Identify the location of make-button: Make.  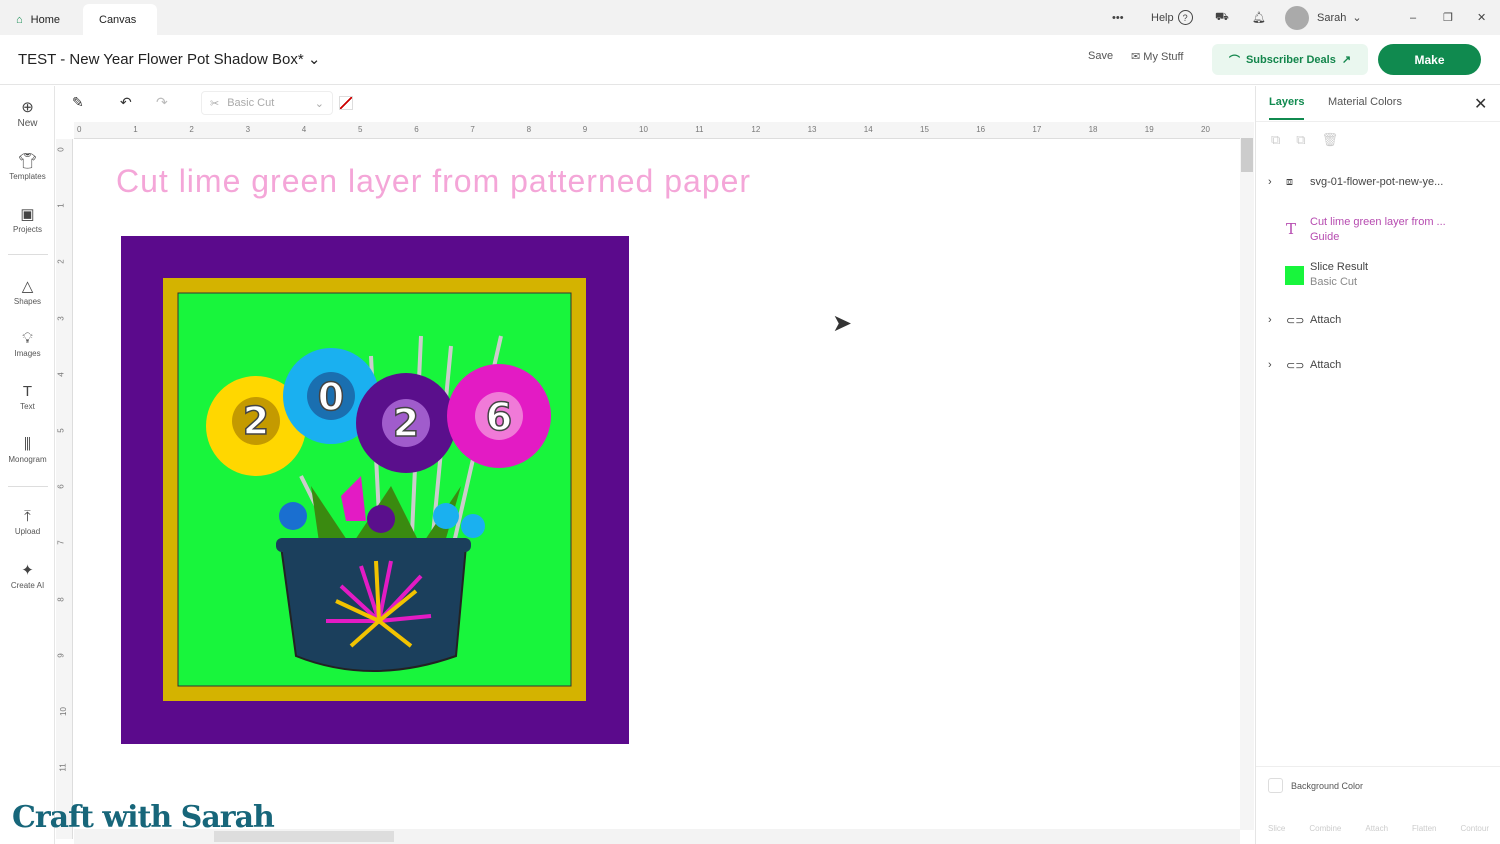
(1429, 59).